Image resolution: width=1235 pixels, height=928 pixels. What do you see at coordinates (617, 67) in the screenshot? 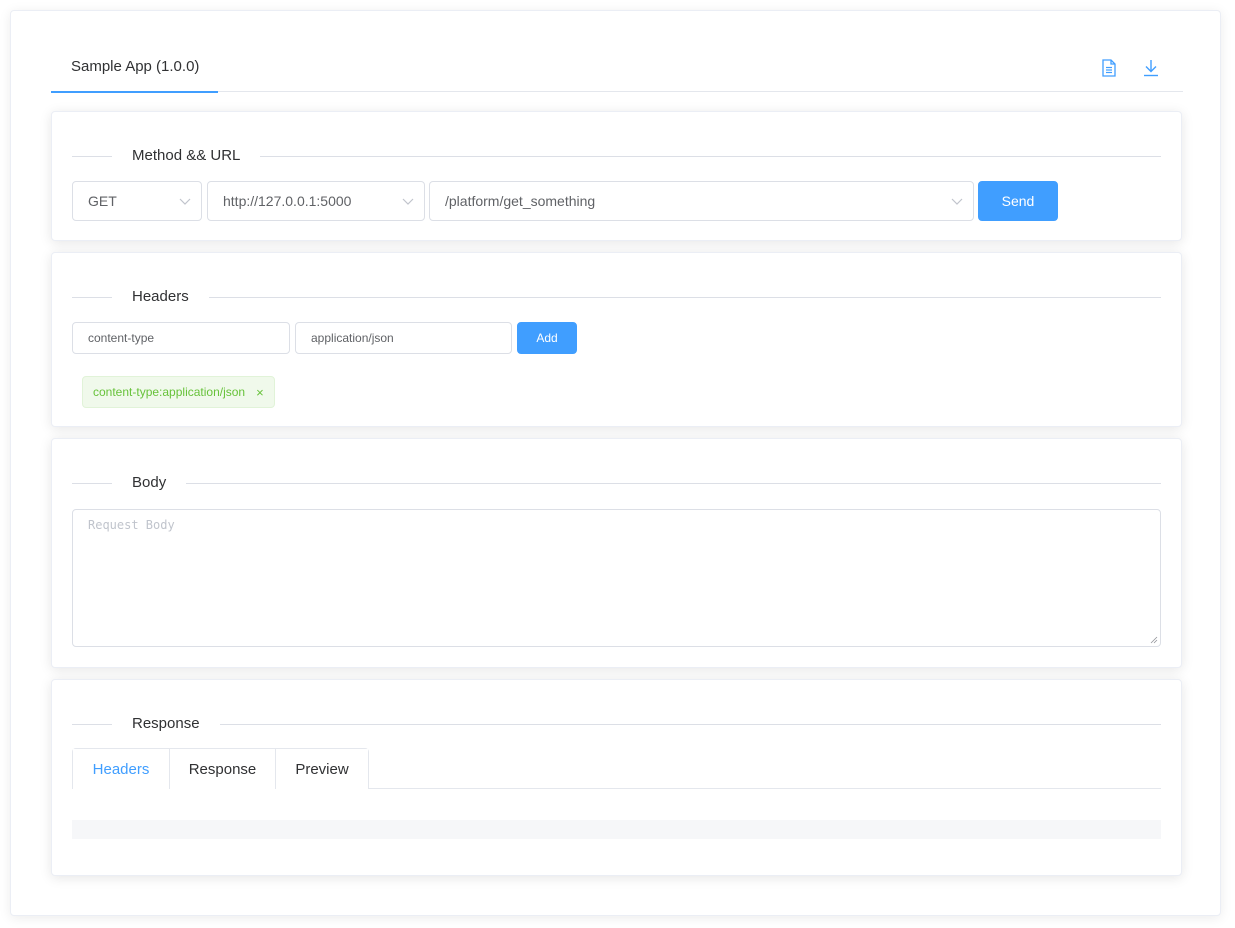
I see `app-tab-bar: Sample App (1.0.0)` at bounding box center [617, 67].